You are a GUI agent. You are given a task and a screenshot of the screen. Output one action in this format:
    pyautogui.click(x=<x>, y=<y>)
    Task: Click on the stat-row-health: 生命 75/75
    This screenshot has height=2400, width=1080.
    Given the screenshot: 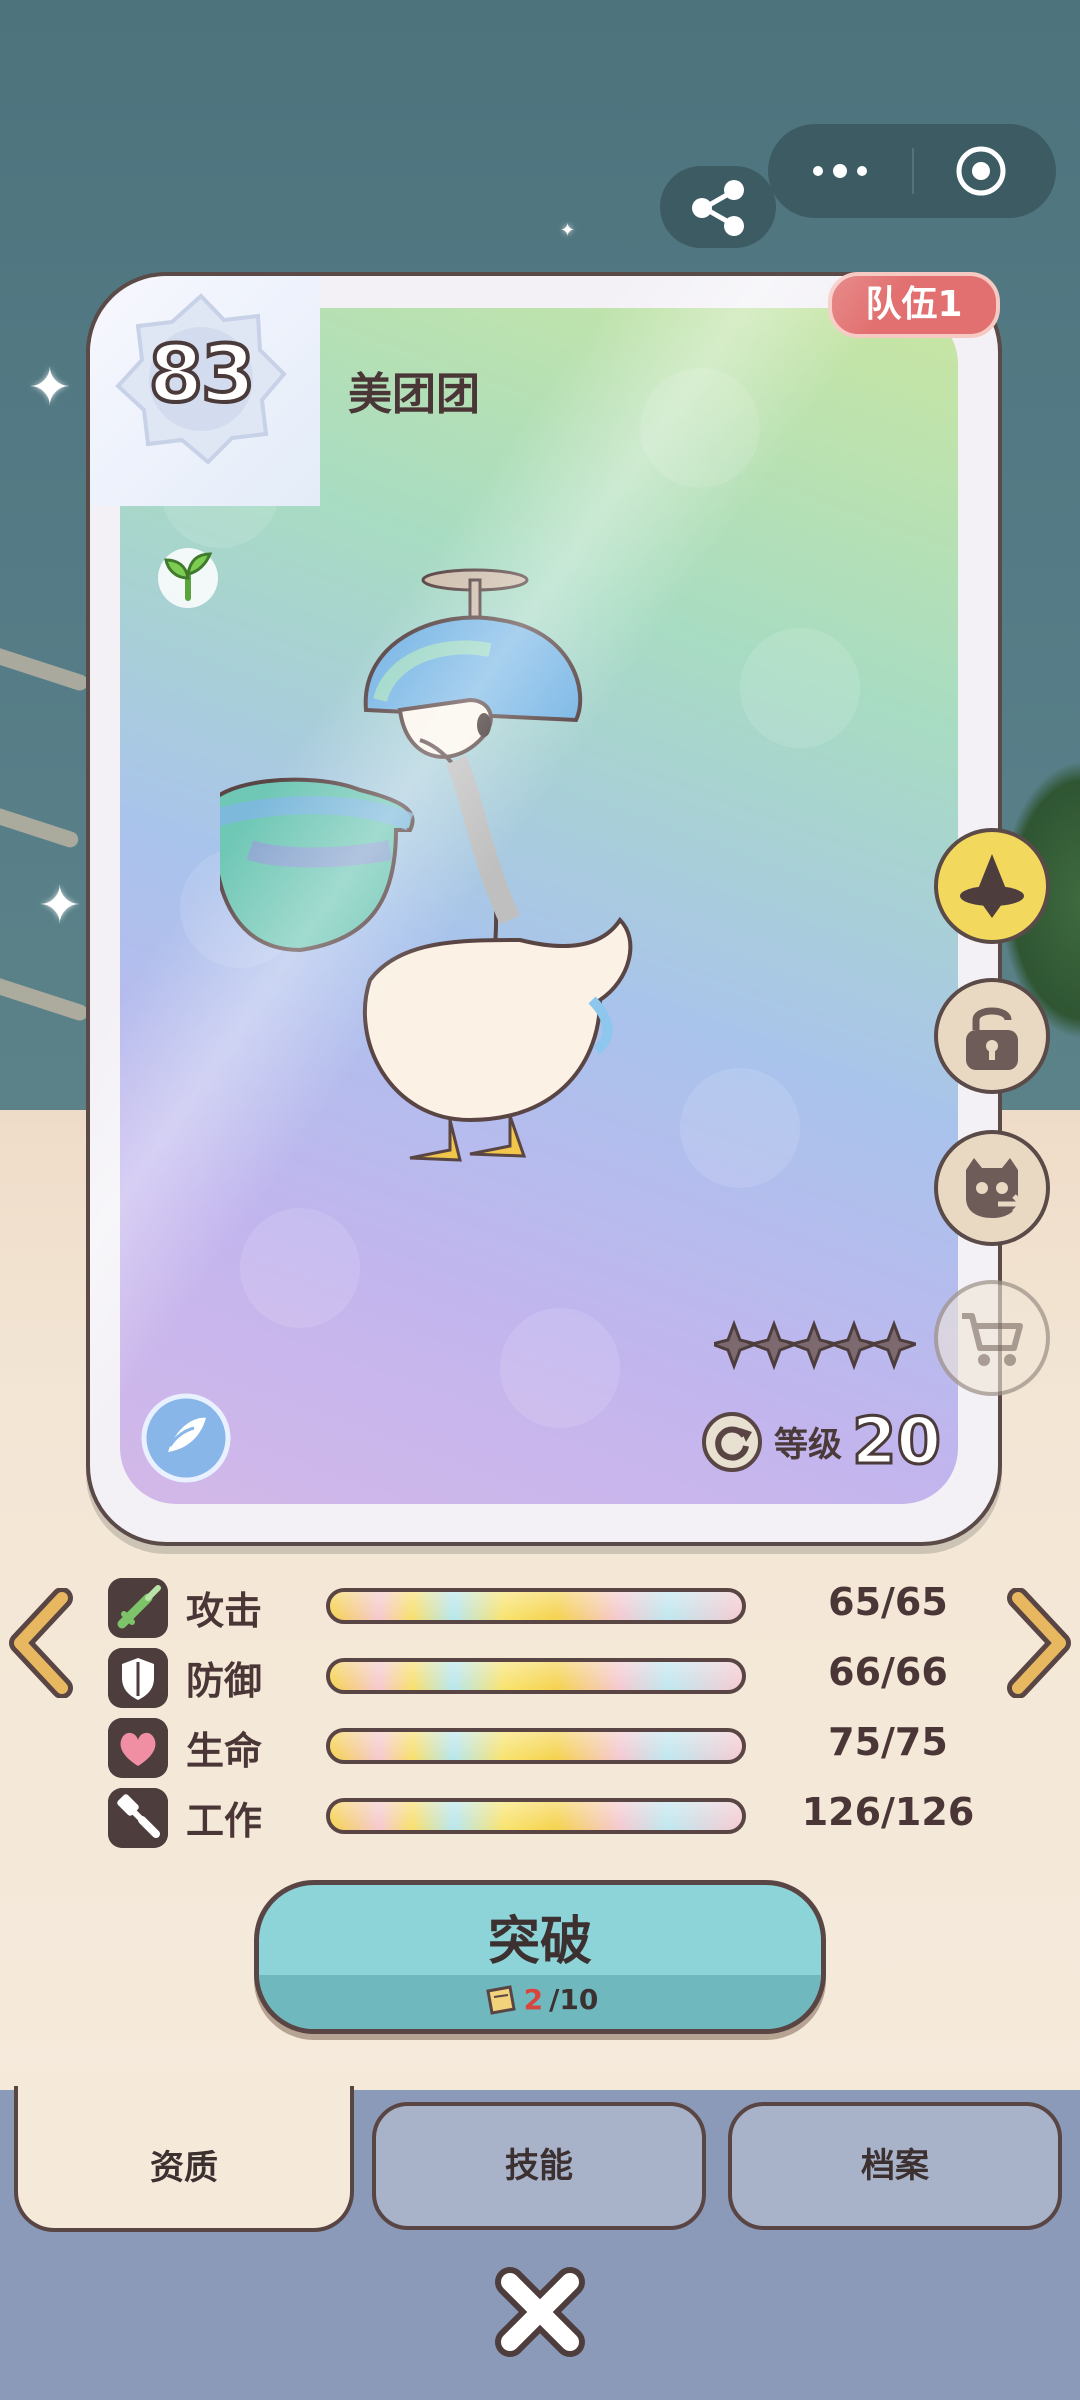 What is the action you would take?
    pyautogui.click(x=538, y=1748)
    